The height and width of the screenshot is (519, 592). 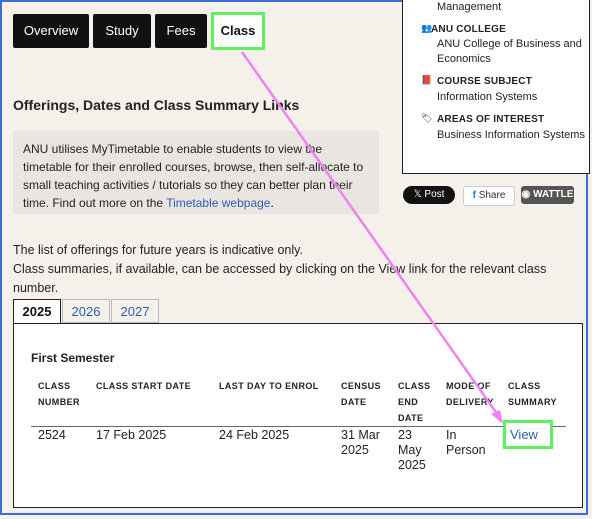 I want to click on col-last-day-enrol: LAST DAY TO ENROL, so click(x=269, y=386).